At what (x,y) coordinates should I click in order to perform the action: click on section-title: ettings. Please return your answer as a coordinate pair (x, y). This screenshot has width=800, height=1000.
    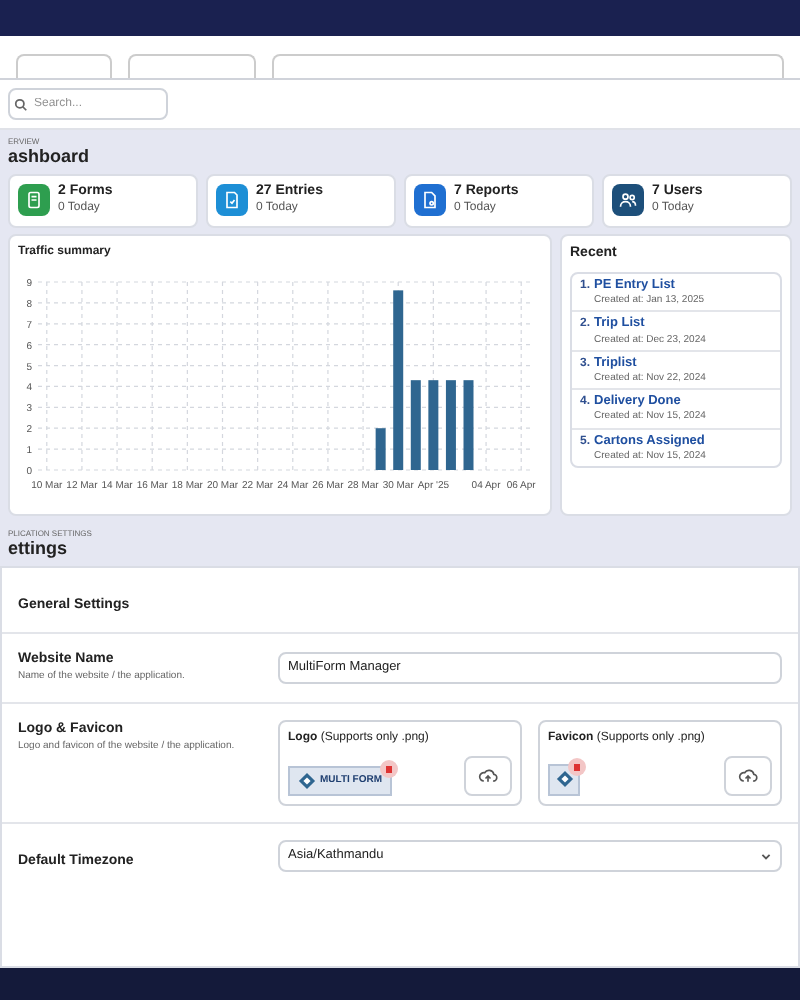
    Looking at the image, I should click on (39, 548).